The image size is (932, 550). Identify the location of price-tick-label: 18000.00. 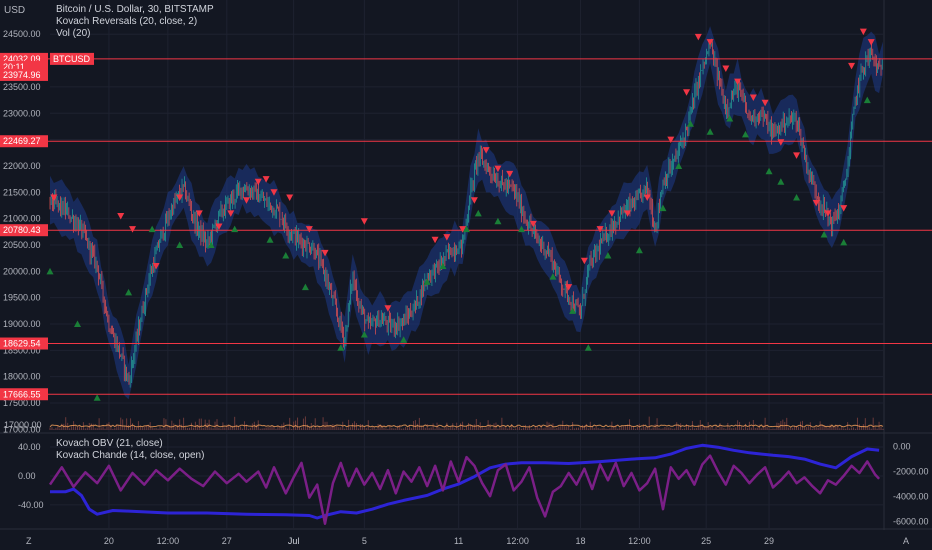
(22, 377).